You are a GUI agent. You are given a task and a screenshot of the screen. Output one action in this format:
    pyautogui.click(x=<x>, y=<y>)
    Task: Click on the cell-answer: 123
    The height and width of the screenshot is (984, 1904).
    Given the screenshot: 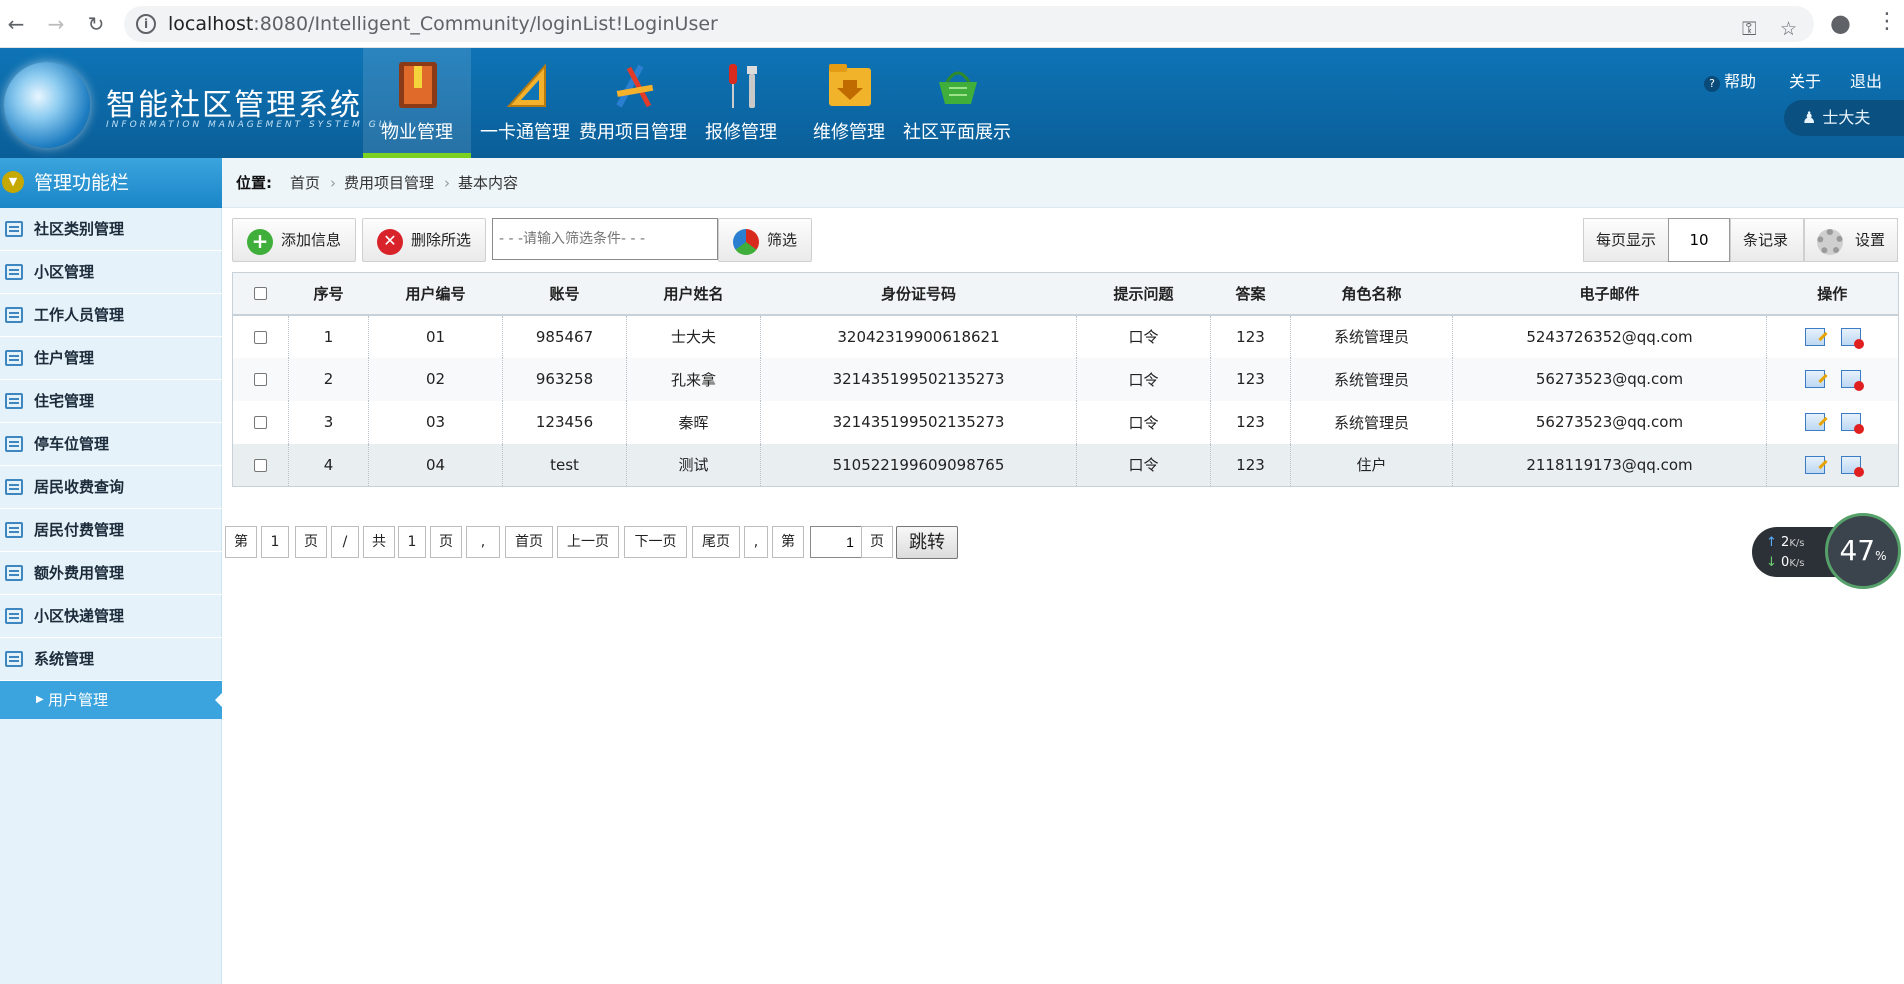 What is the action you would take?
    pyautogui.click(x=1250, y=422)
    